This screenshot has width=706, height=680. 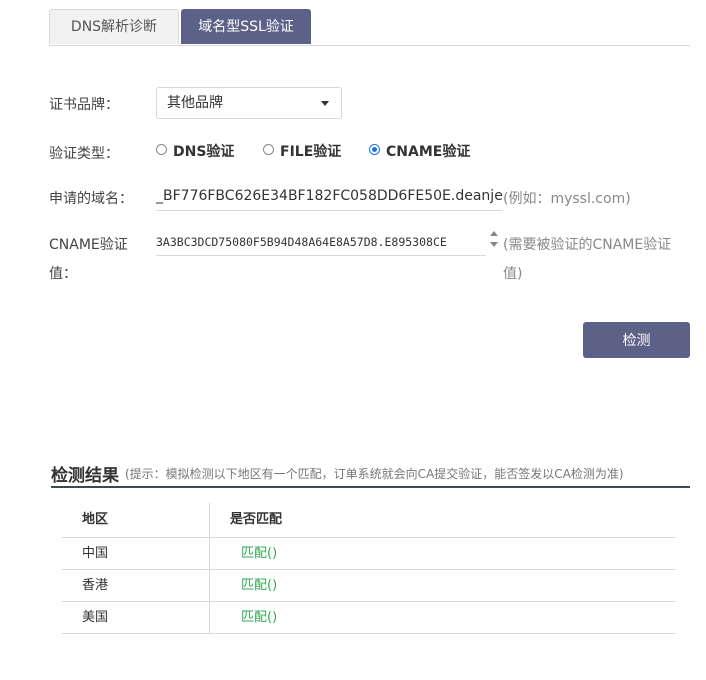 What do you see at coordinates (84, 105) in the screenshot?
I see `brand-label: 证书品牌：` at bounding box center [84, 105].